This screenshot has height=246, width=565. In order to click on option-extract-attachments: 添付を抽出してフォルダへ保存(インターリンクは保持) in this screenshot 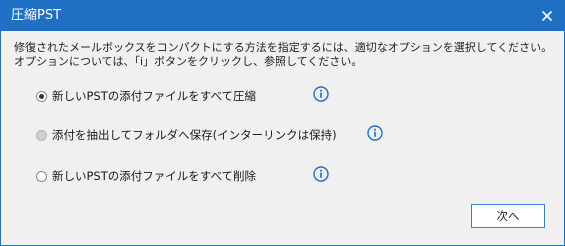, I will do `click(186, 135)`.